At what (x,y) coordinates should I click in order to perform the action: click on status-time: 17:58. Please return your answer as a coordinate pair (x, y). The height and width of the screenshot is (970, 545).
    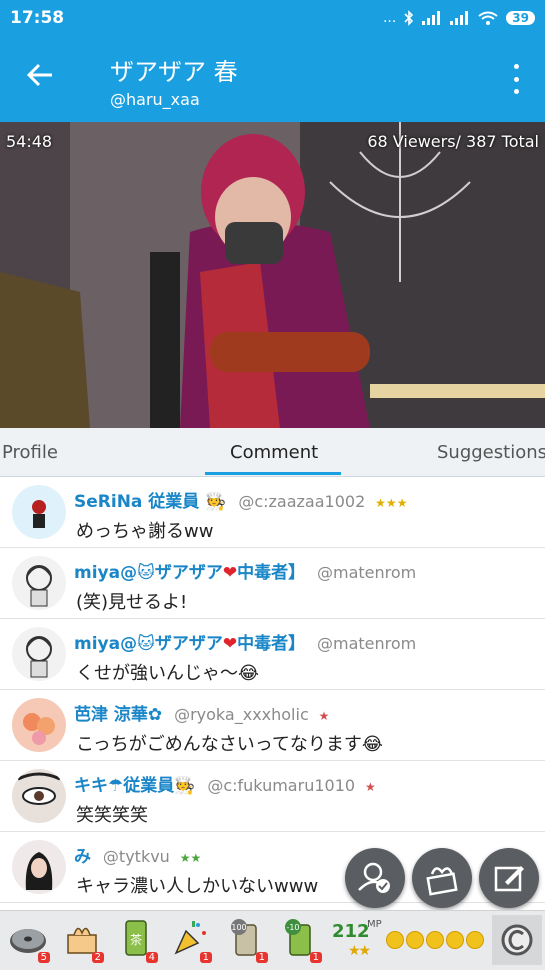
    Looking at the image, I should click on (37, 18).